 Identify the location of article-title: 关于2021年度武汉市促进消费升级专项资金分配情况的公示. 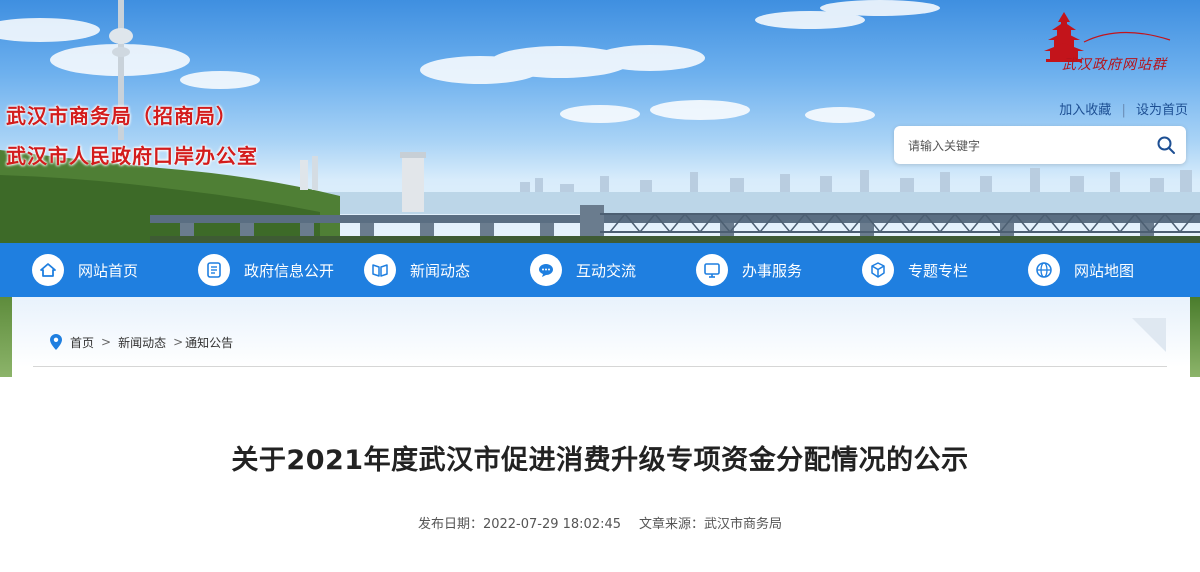
(600, 460).